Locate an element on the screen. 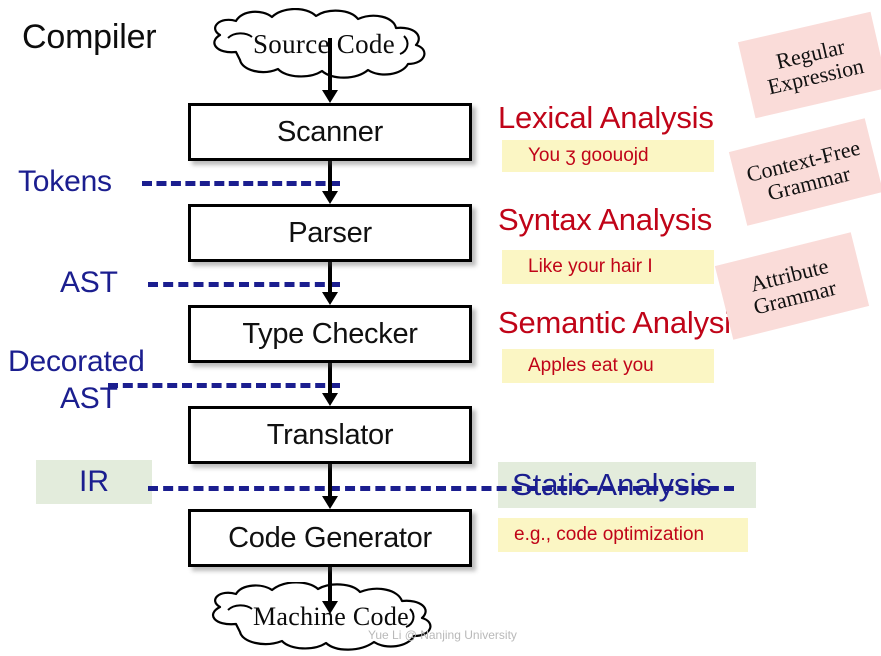  intermediate-label-ir: IR is located at coordinates (94, 481).